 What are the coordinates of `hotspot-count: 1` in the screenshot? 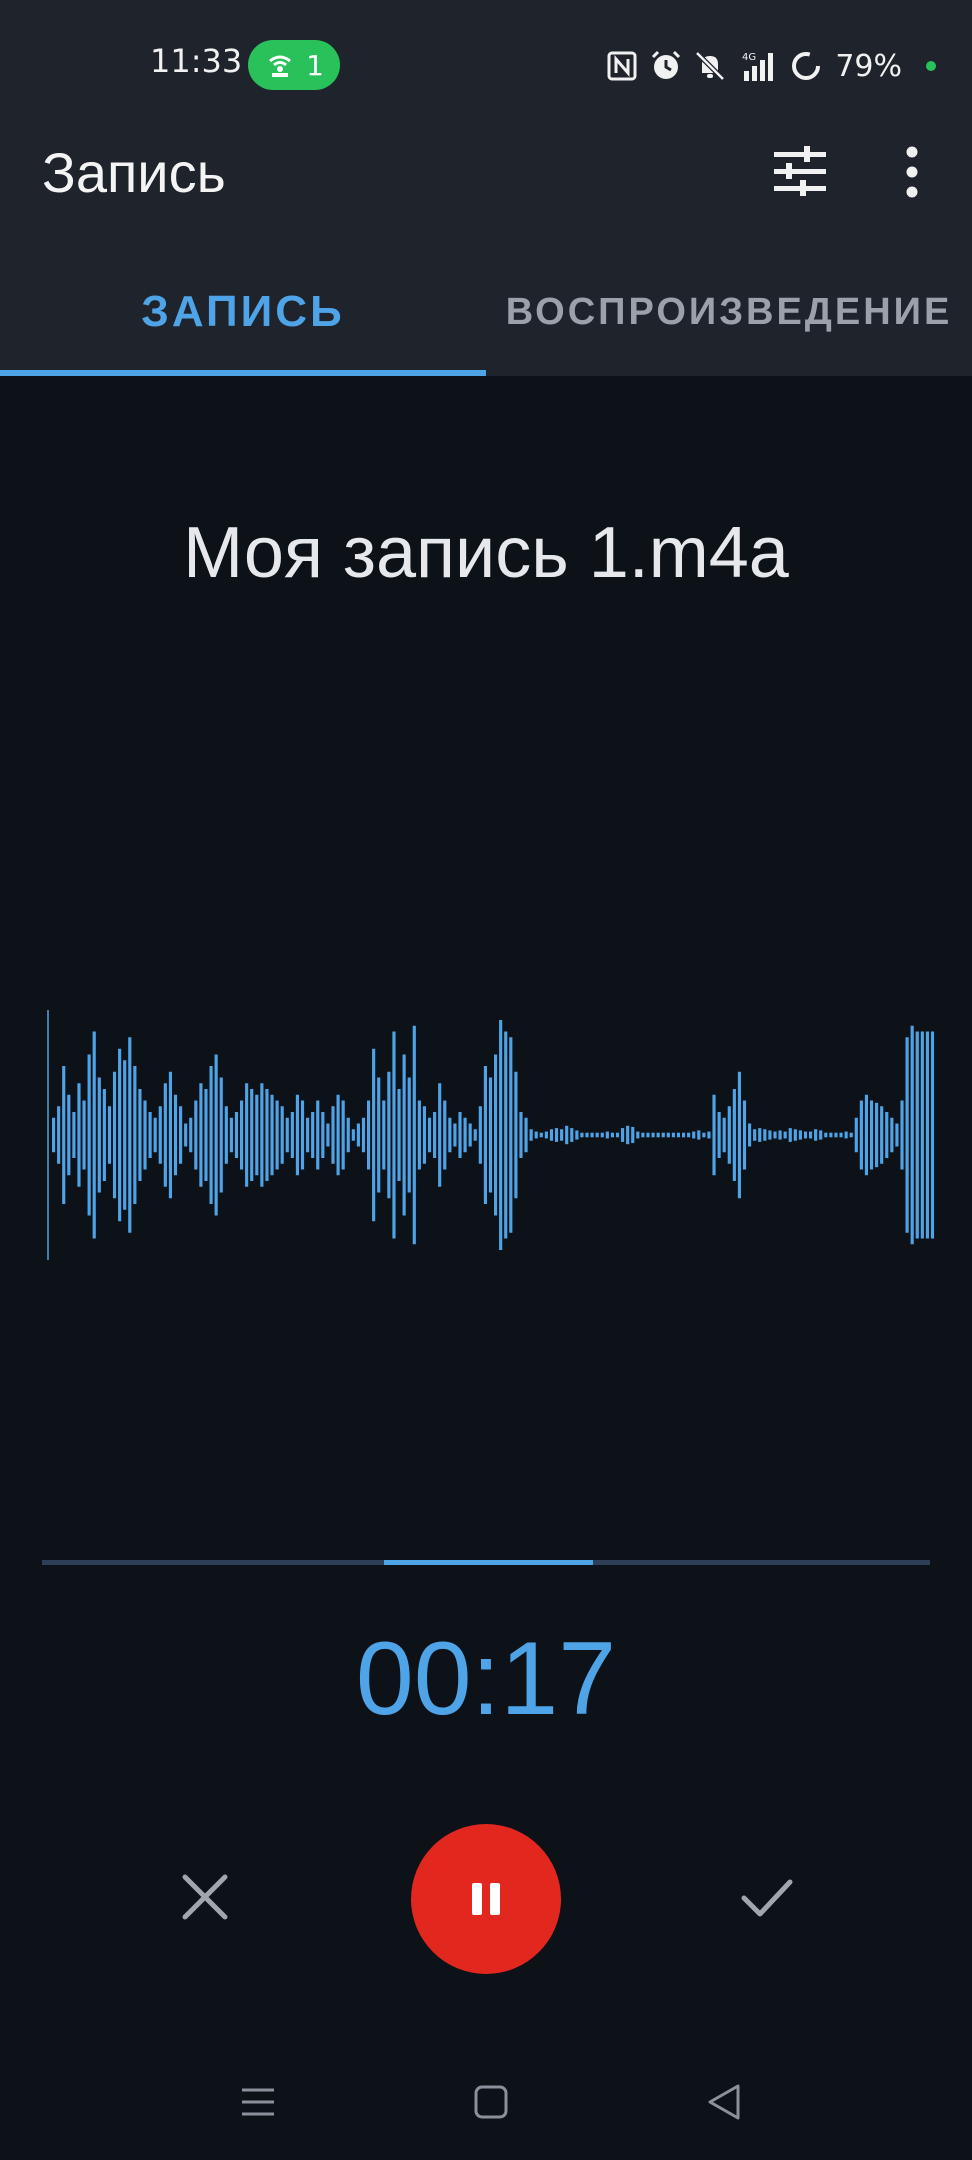 It's located at (315, 65).